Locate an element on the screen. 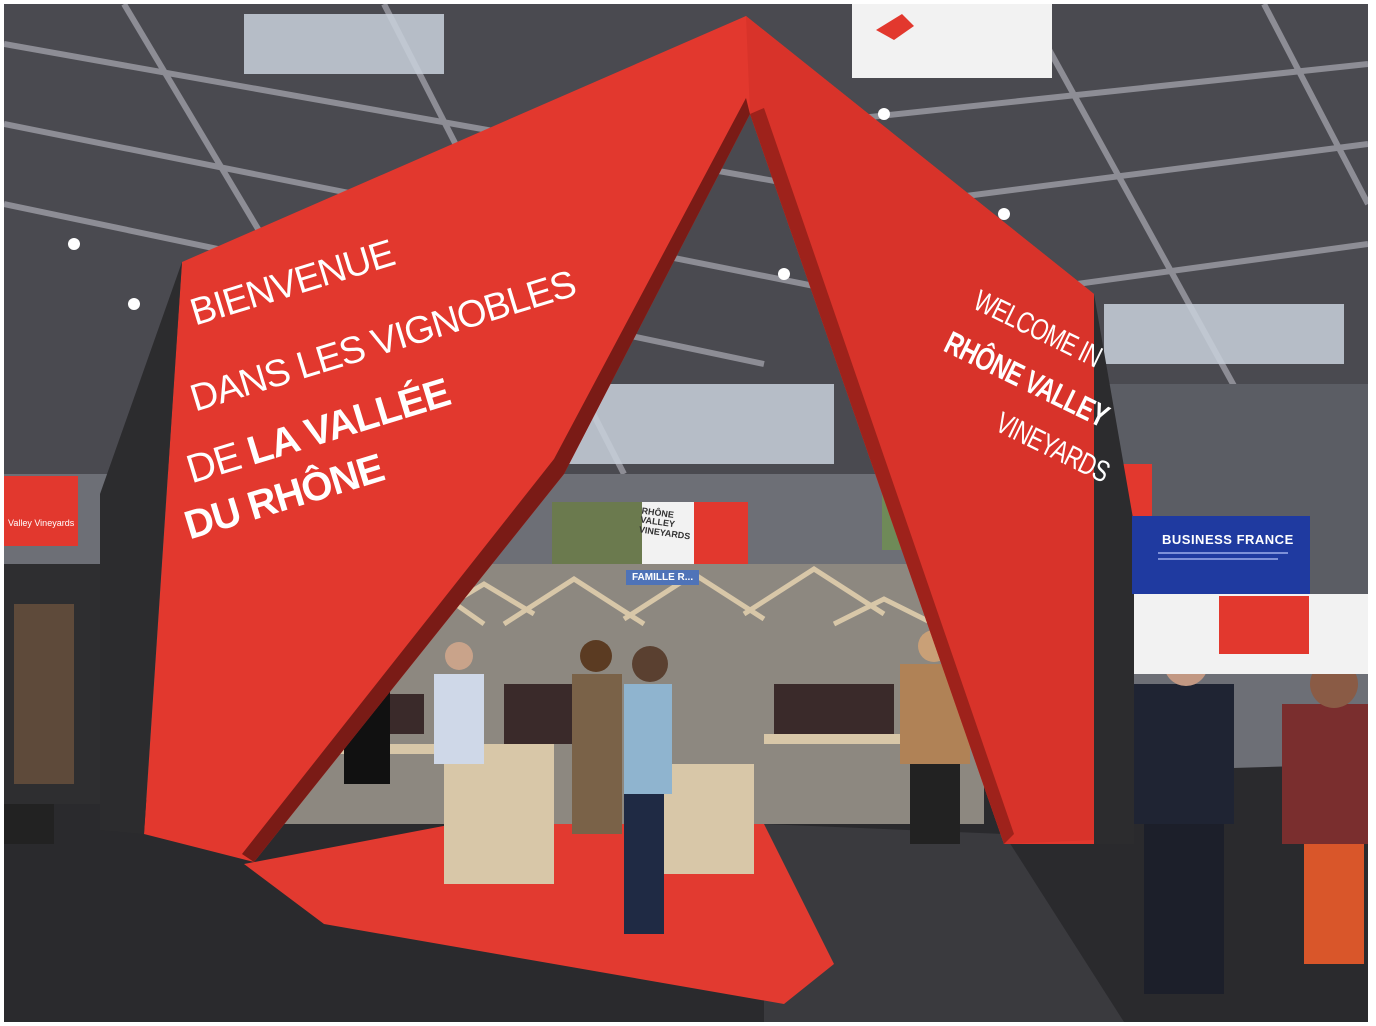 The height and width of the screenshot is (1026, 1376). hanging-banner-text: RHÔNE VALLEY VINEYARDS is located at coordinates (664, 523).